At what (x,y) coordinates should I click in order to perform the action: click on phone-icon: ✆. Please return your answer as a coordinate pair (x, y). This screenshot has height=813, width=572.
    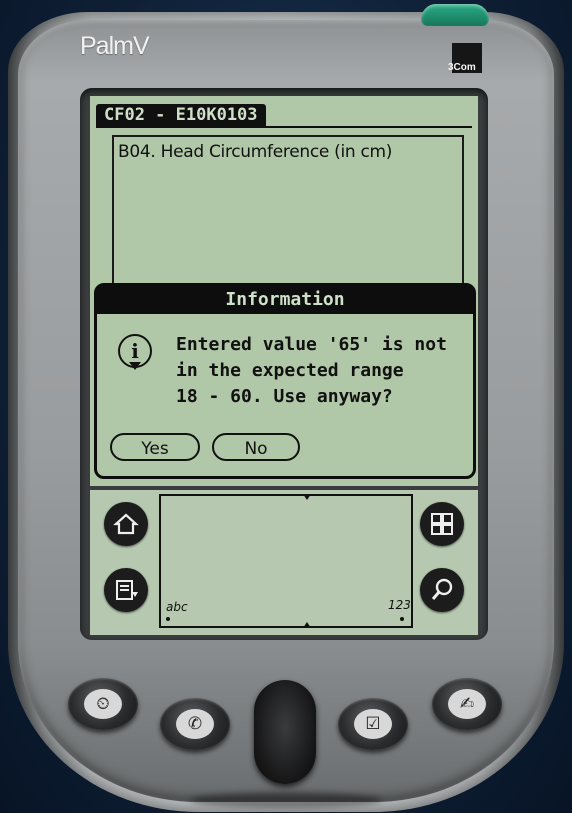
    Looking at the image, I should click on (195, 724).